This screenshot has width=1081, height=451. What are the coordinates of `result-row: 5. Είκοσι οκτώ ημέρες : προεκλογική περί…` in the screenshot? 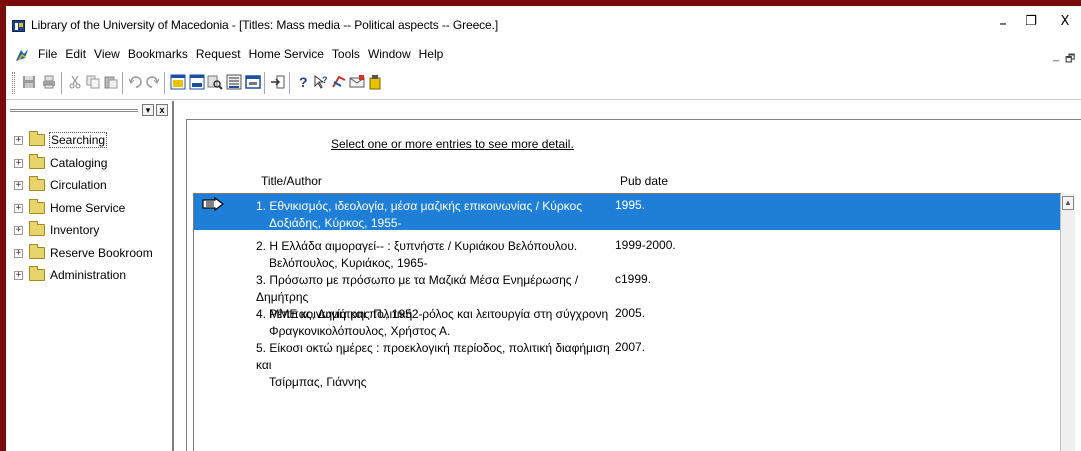 It's located at (628, 362).